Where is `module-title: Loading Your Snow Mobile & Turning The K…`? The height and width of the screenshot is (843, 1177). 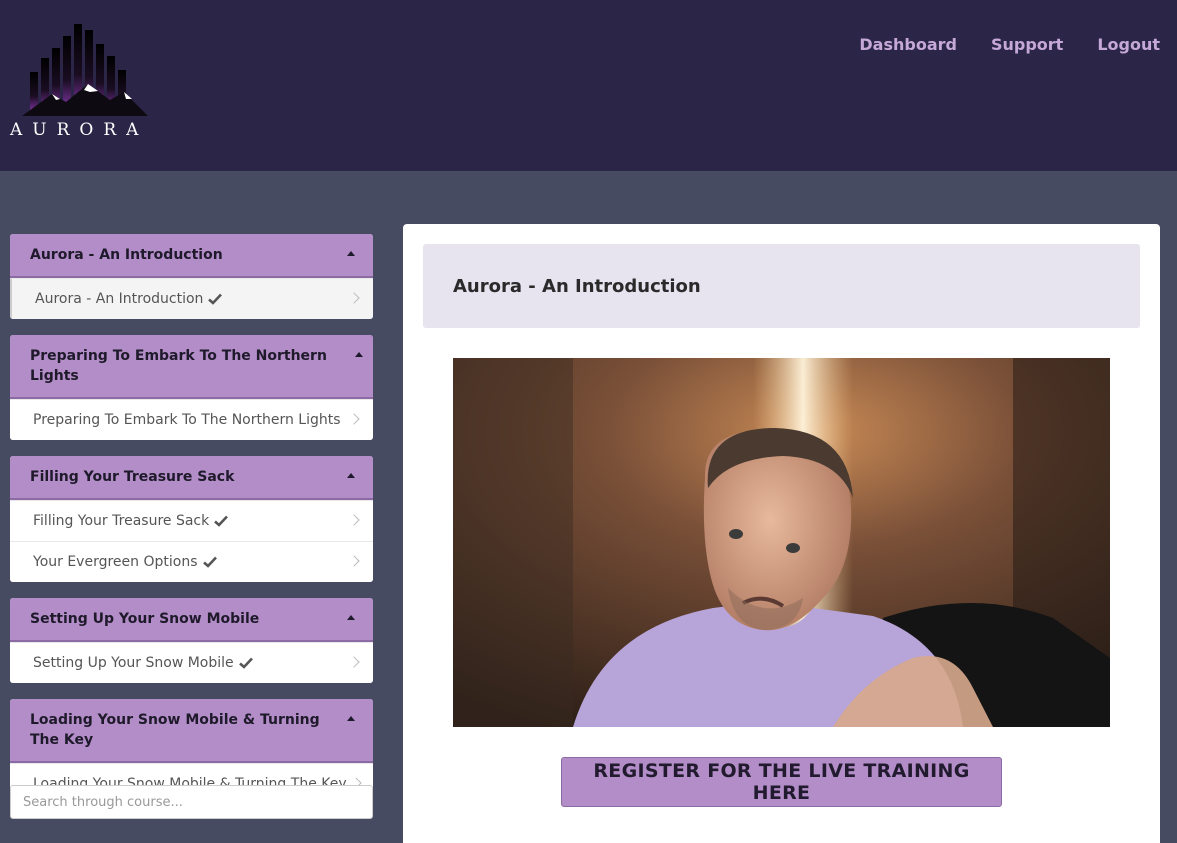
module-title: Loading Your Snow Mobile & Turning The K… is located at coordinates (175, 730).